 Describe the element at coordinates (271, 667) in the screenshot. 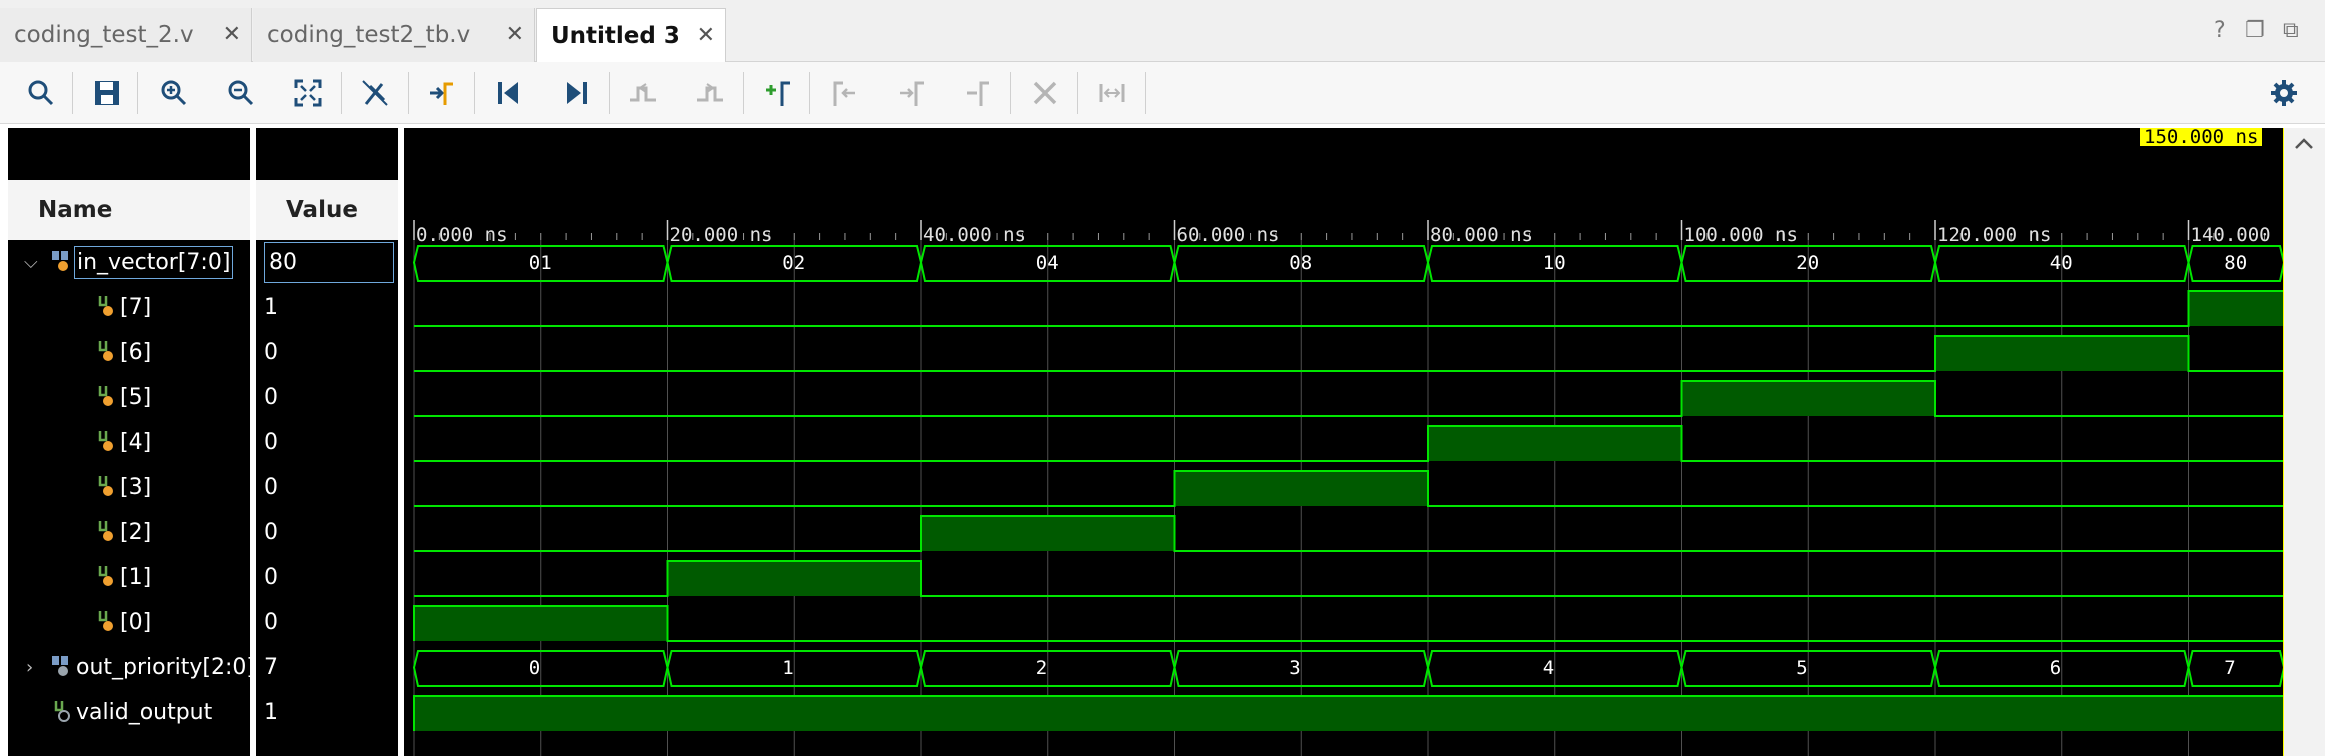

I see `signal-value: 7` at that location.